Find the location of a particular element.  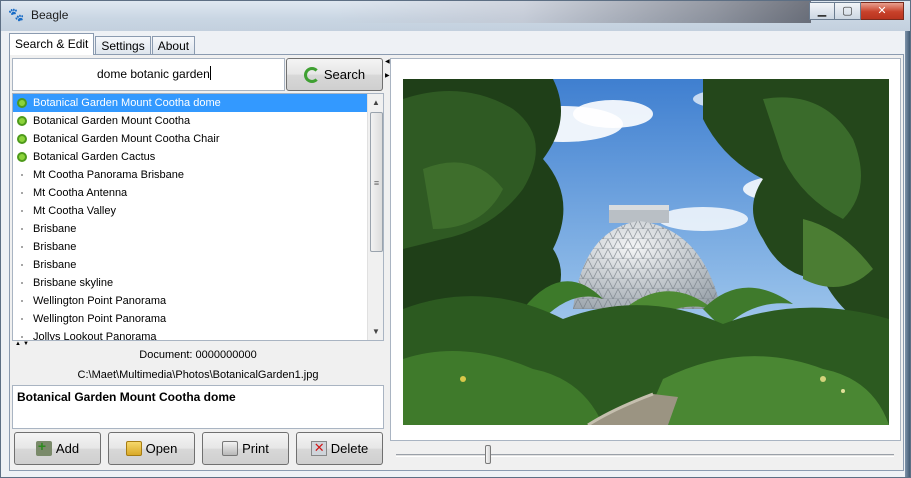

results-scrollbar: ▲ ≡ ▼ is located at coordinates (375, 217).